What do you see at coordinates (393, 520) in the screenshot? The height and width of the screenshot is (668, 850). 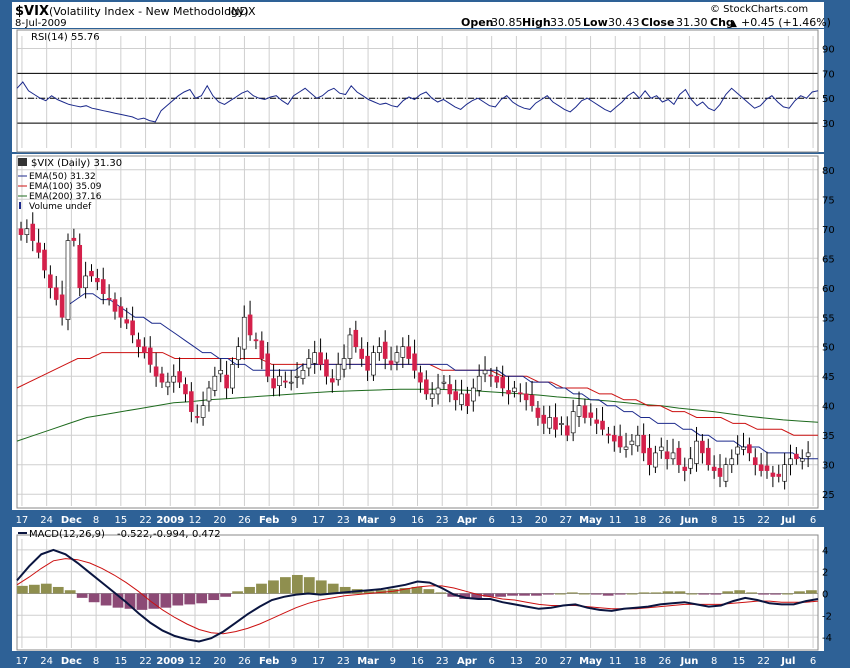 I see `x-tick-label: 9` at bounding box center [393, 520].